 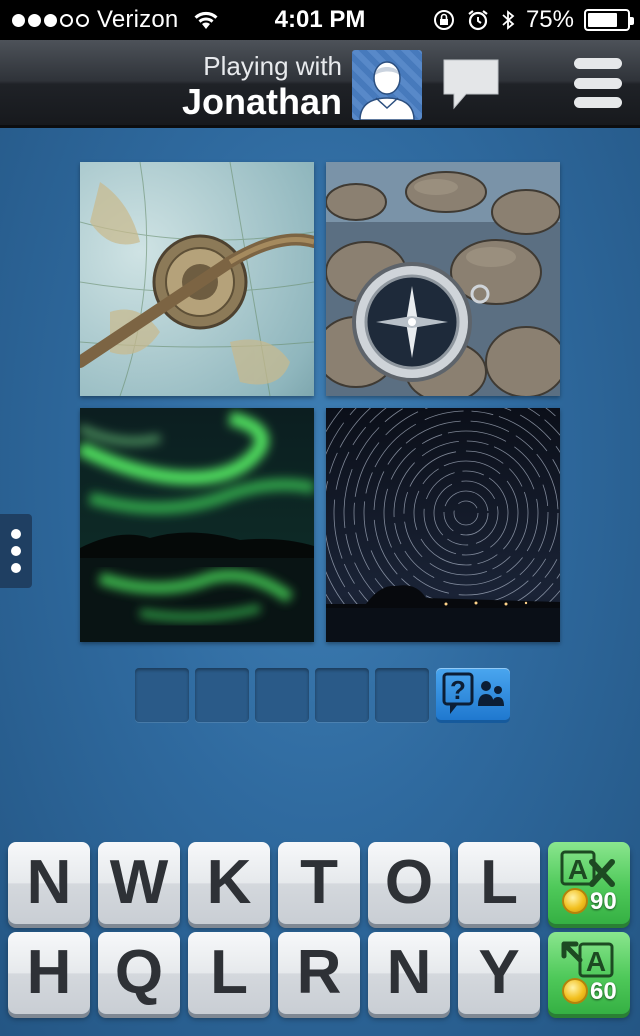 What do you see at coordinates (49, 973) in the screenshot?
I see `letter-key: H` at bounding box center [49, 973].